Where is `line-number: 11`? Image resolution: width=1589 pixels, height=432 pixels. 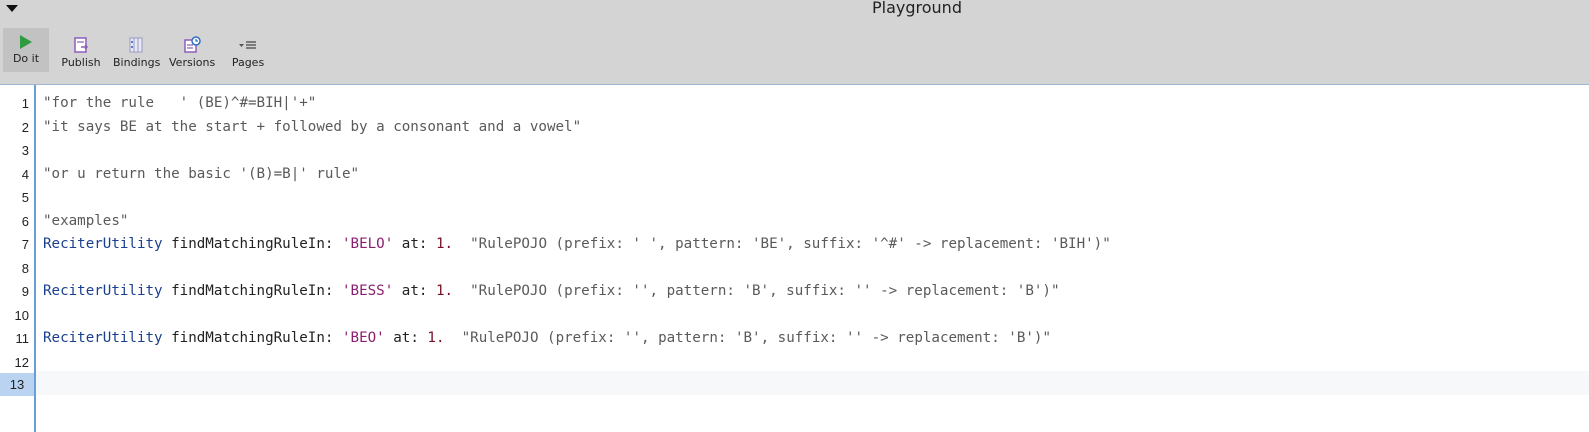 line-number: 11 is located at coordinates (22, 338).